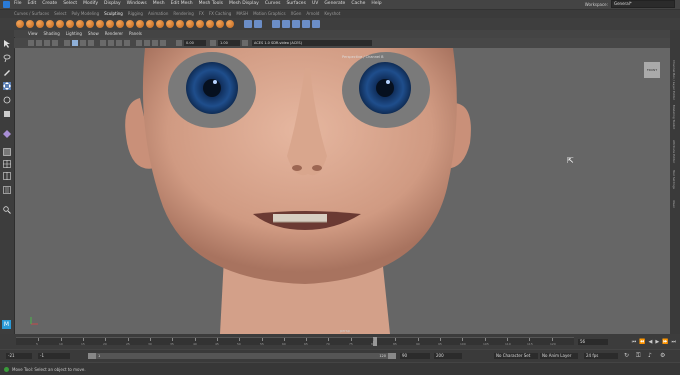  What do you see at coordinates (92, 356) in the screenshot?
I see `range-slider-start-handle` at bounding box center [92, 356].